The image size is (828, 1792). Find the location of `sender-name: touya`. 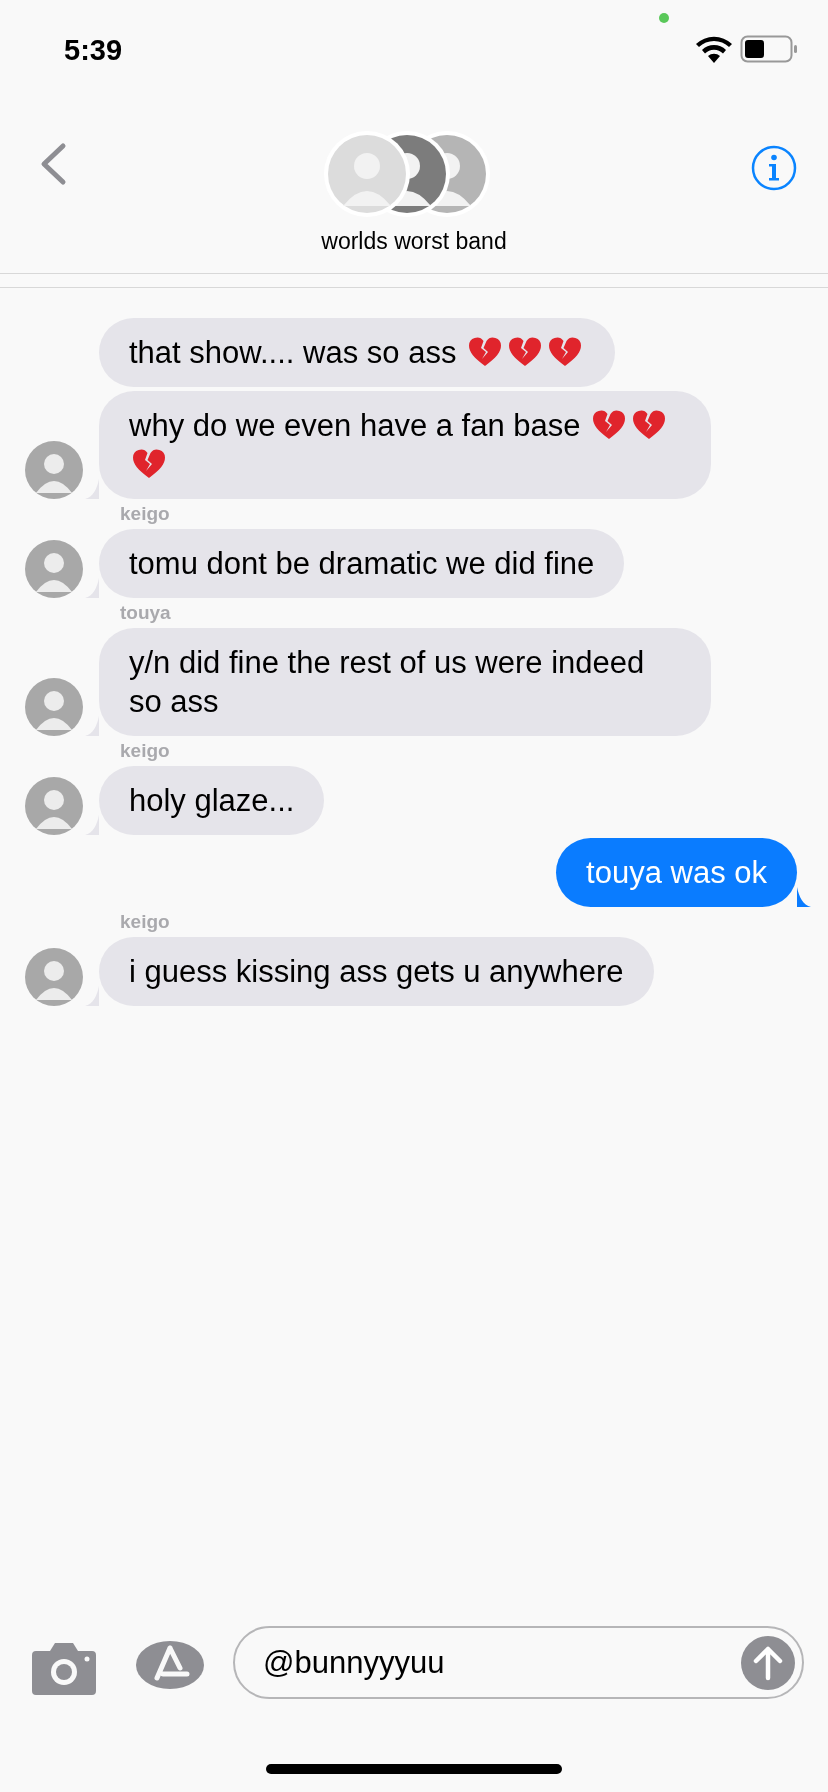

sender-name: touya is located at coordinates (145, 613).